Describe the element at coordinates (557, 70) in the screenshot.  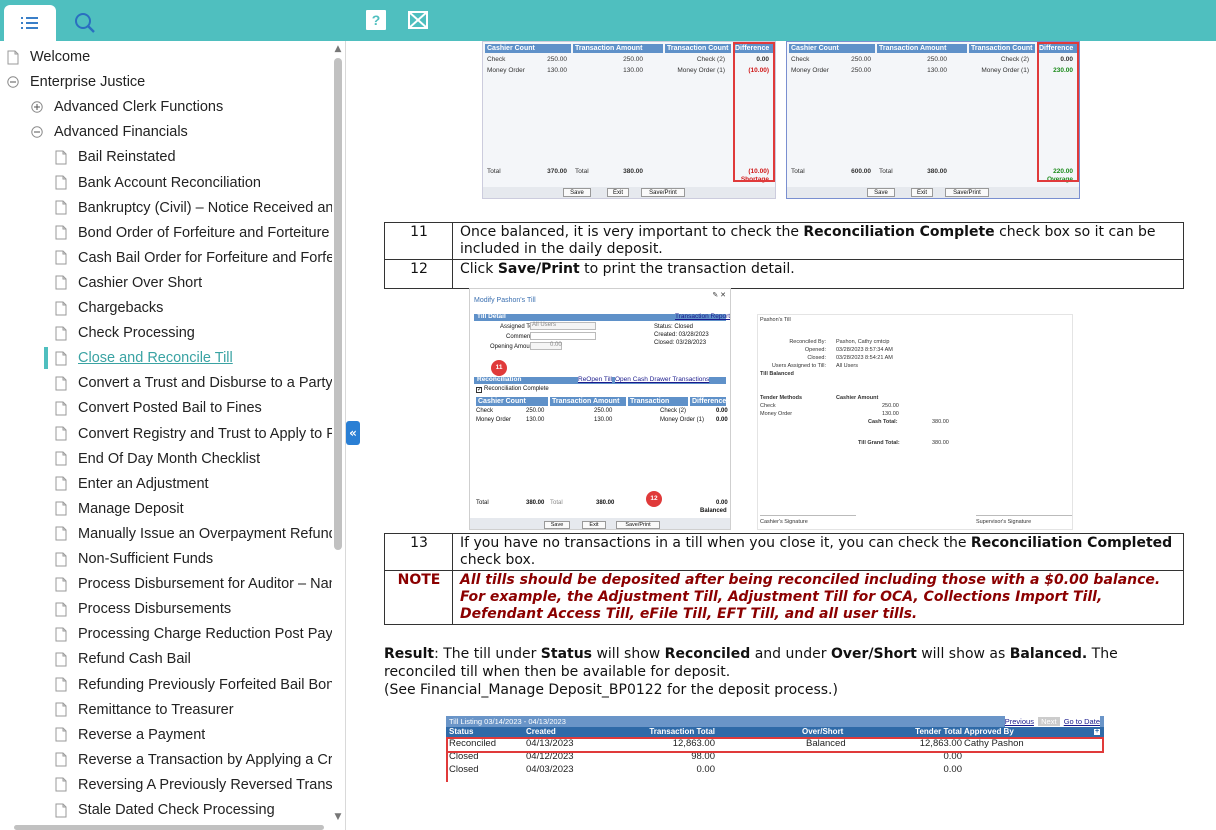
I see `row-cashier-count: 130.00` at that location.